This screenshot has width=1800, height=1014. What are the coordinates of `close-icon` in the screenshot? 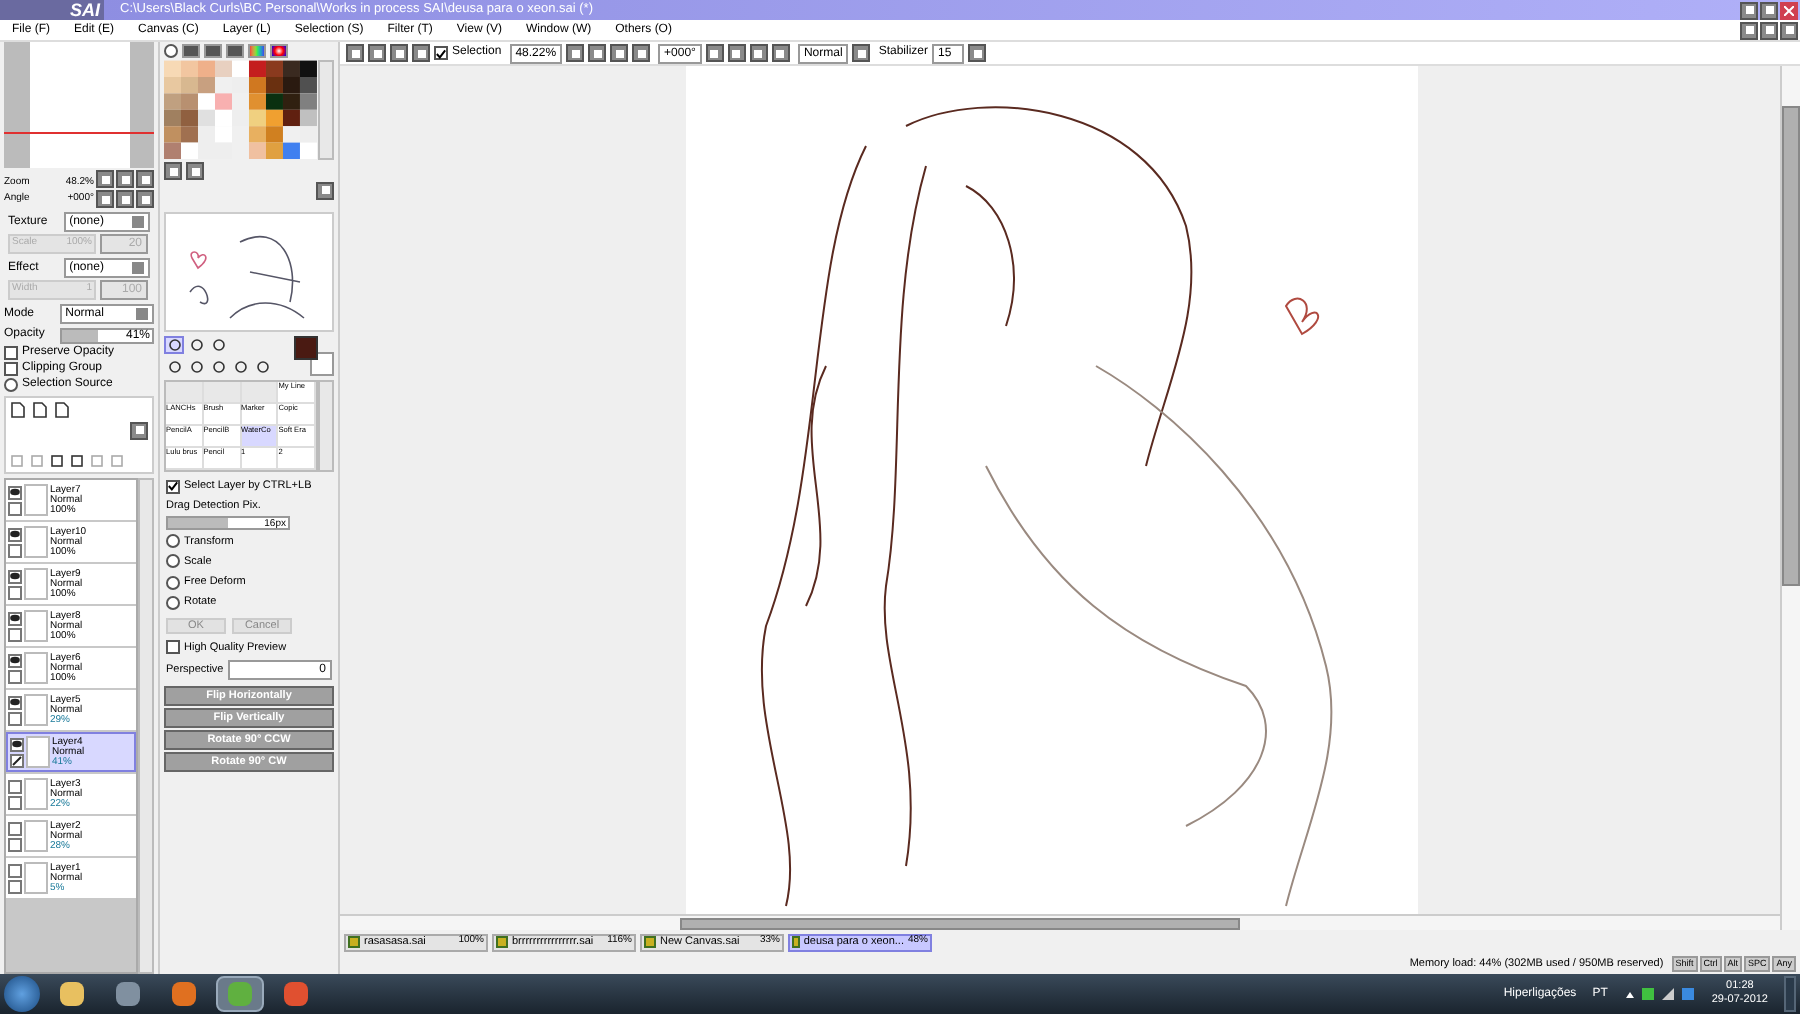 It's located at (1789, 10).